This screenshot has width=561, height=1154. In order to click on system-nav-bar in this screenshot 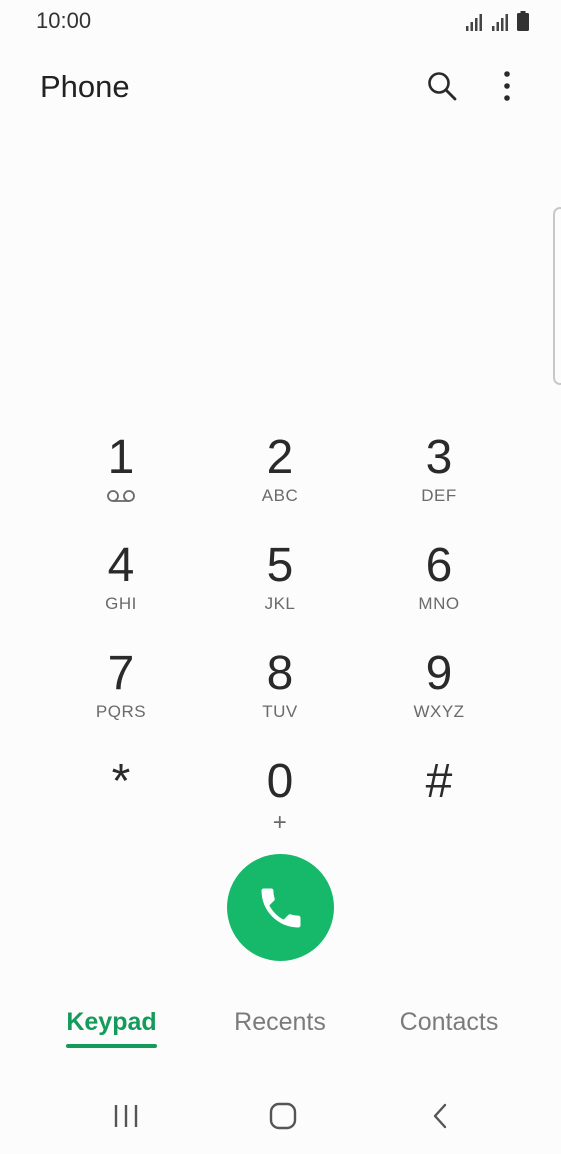, I will do `click(280, 1116)`.